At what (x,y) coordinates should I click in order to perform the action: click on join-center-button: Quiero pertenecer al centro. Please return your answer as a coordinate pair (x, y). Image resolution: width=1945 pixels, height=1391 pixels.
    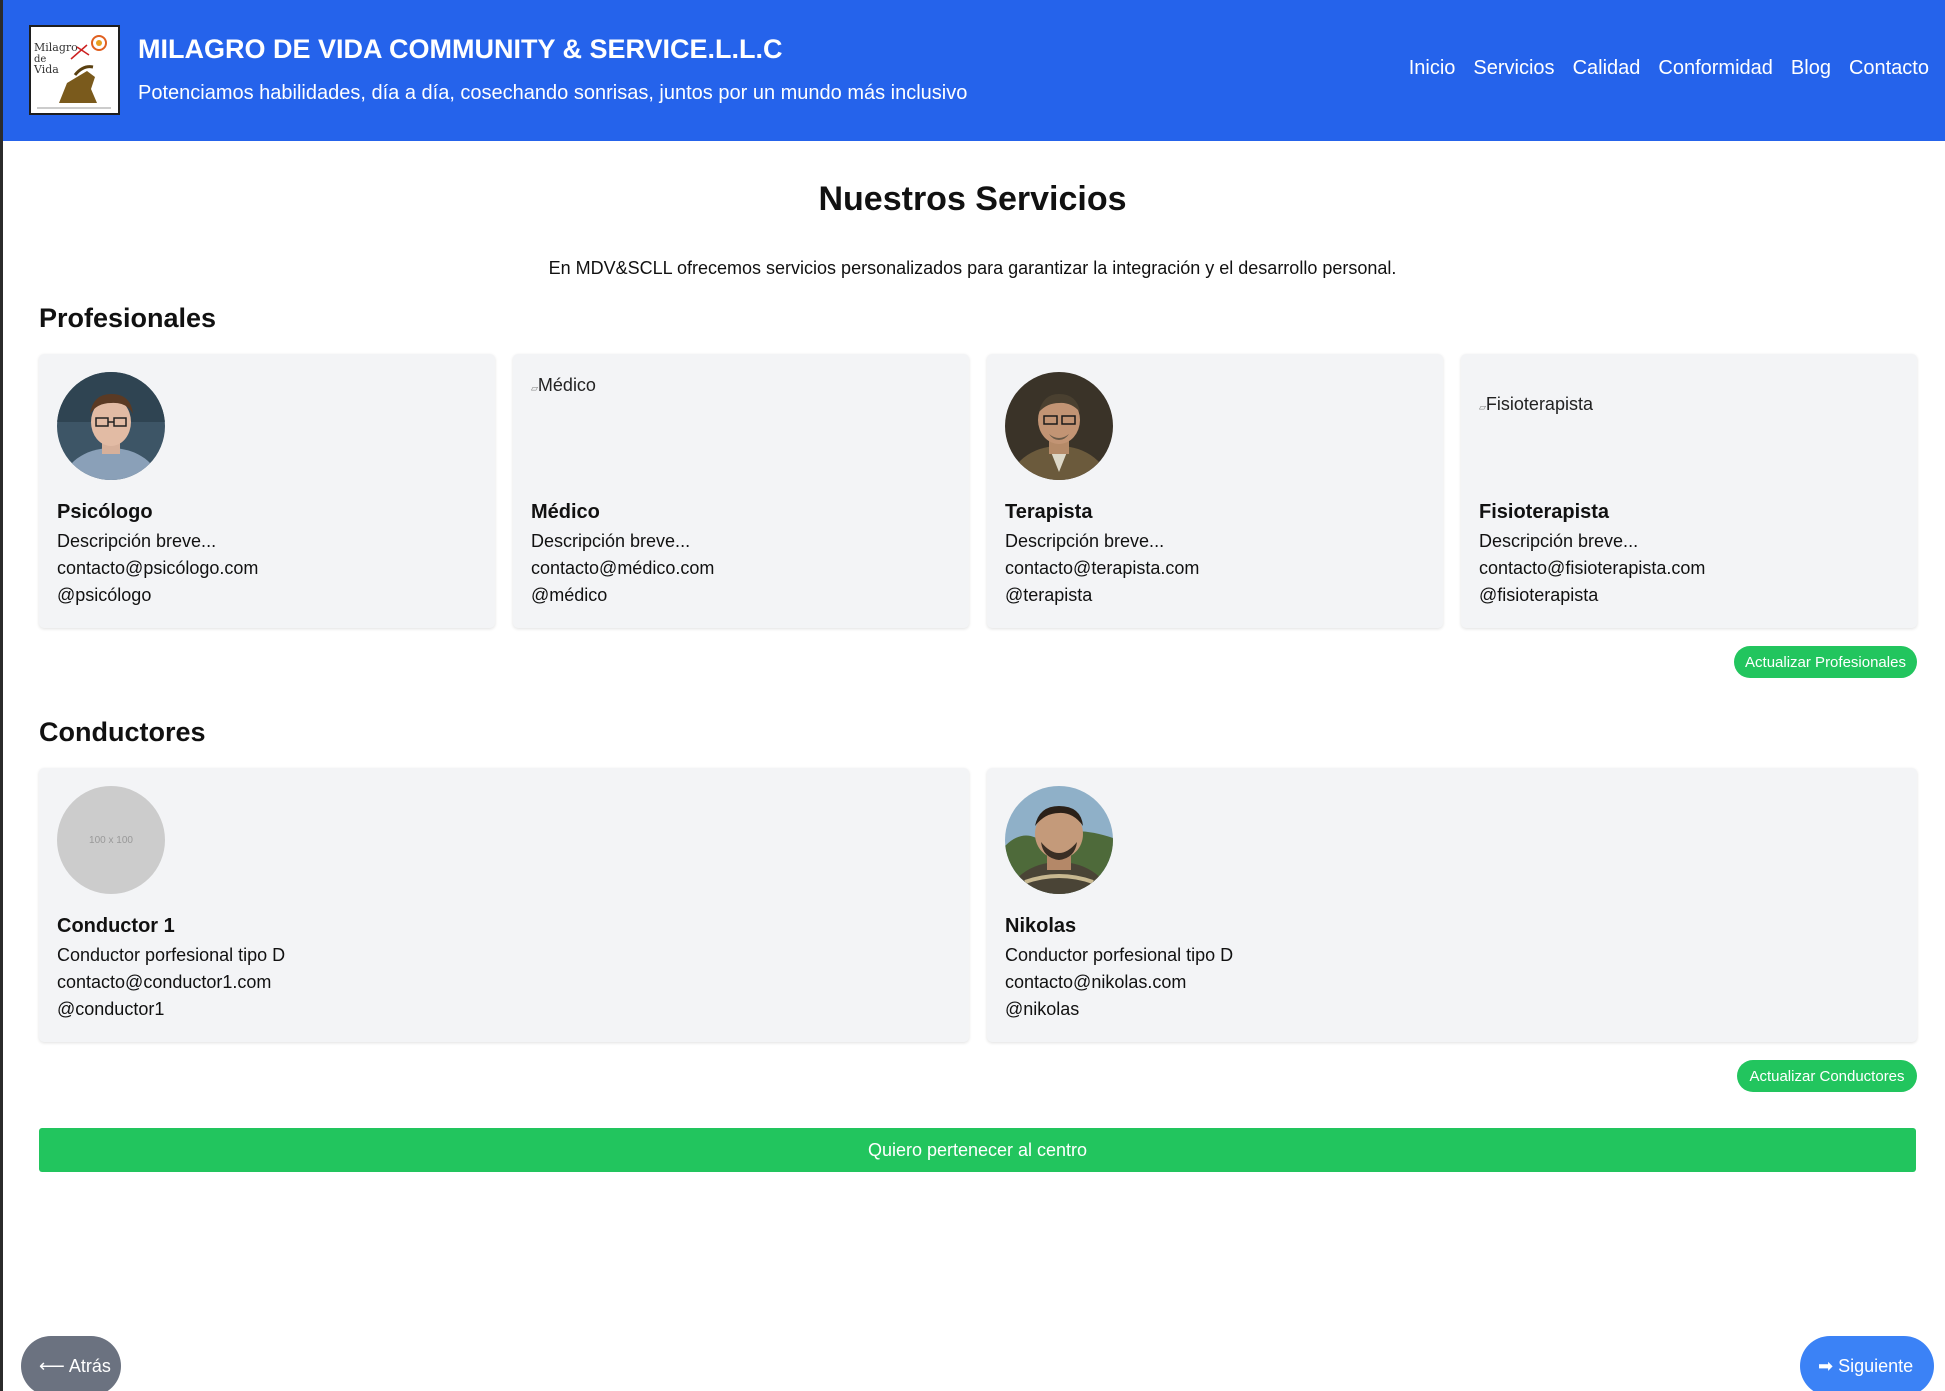
    Looking at the image, I should click on (977, 1150).